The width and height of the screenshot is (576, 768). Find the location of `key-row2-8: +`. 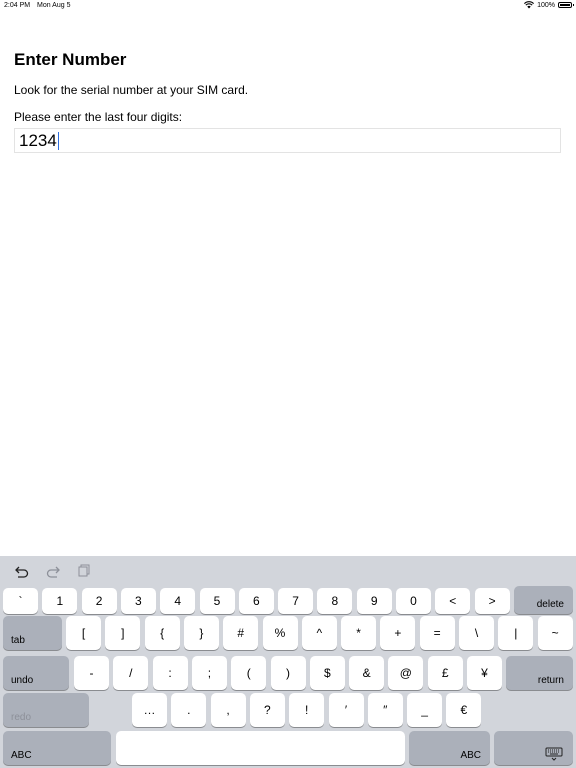

key-row2-8: + is located at coordinates (398, 633).